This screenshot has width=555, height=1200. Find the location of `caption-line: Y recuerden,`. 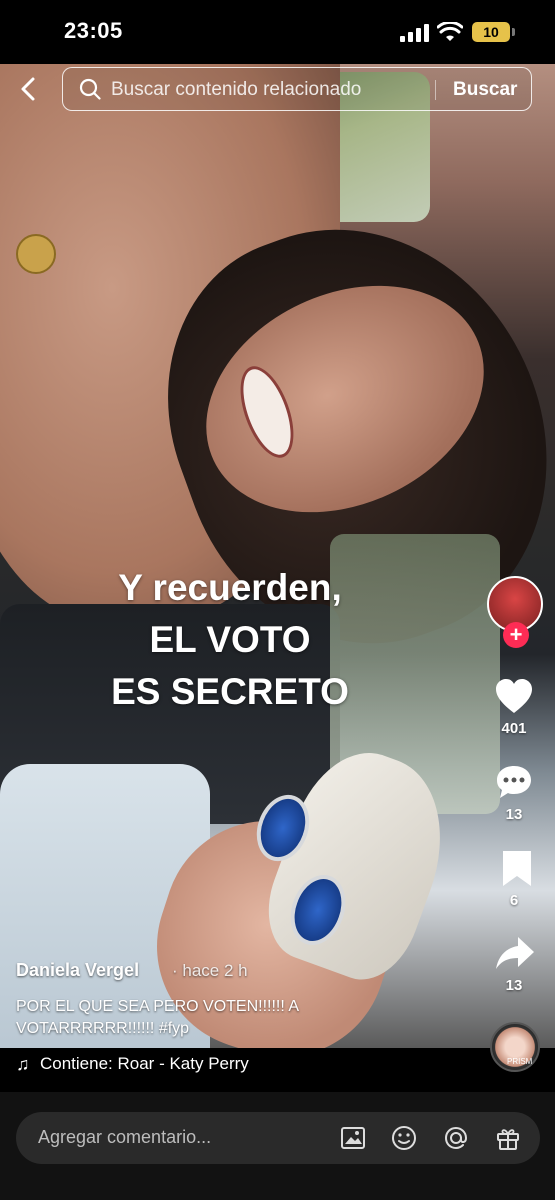

caption-line: Y recuerden, is located at coordinates (230, 587).